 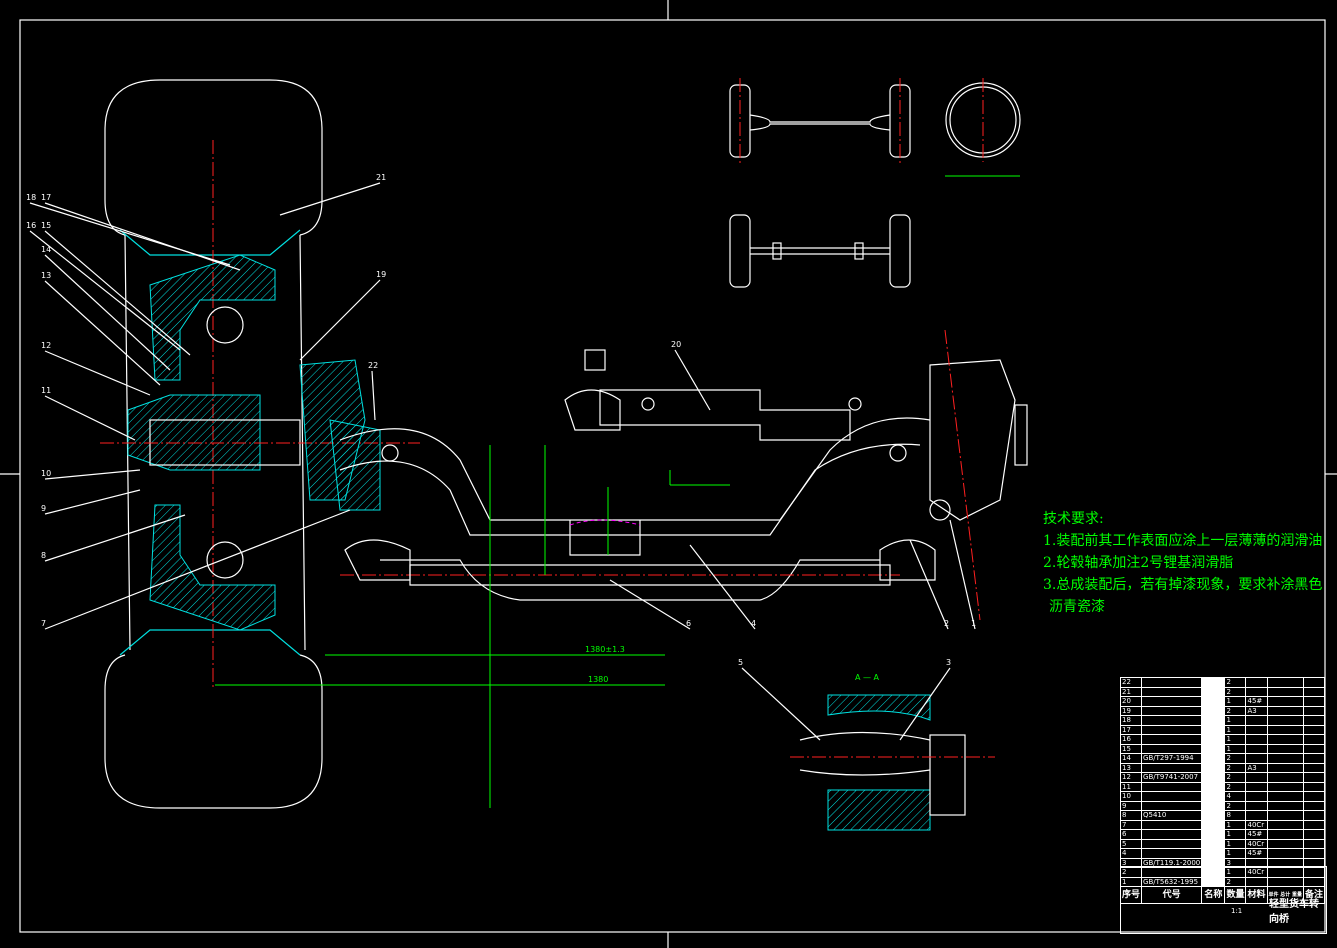 What do you see at coordinates (1294, 912) in the screenshot?
I see `drawing-title: 轻型货车转向桥` at bounding box center [1294, 912].